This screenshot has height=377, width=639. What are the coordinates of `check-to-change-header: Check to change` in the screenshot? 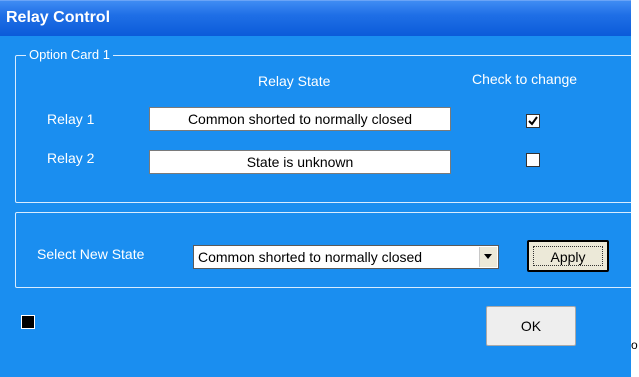 It's located at (525, 79).